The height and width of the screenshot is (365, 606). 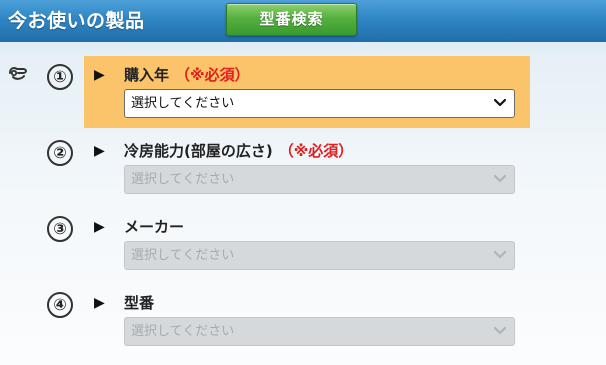 I want to click on step-label: 冷房能力(部屋の広さ) （※必須）, so click(x=238, y=151).